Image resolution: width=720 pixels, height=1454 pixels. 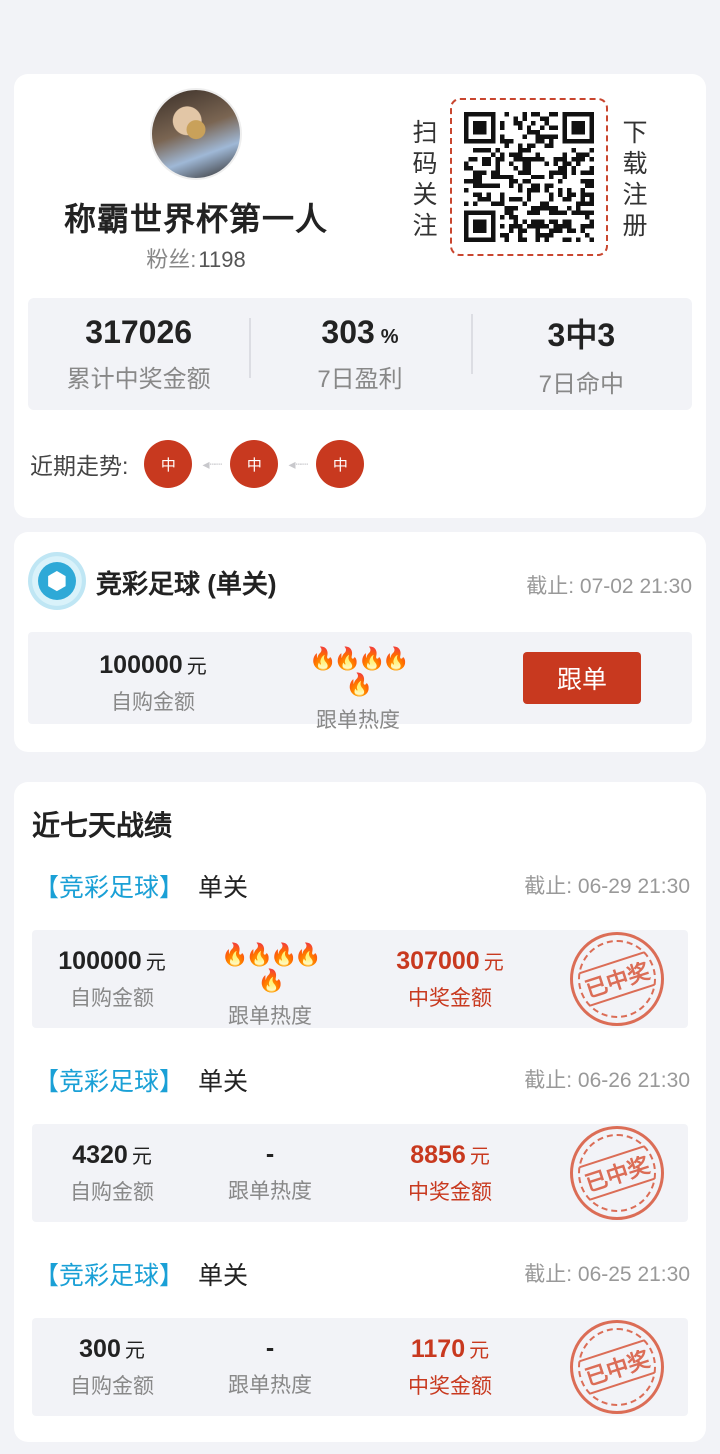 What do you see at coordinates (186, 584) in the screenshot?
I see `tip-title: 竞彩足球 (单关)` at bounding box center [186, 584].